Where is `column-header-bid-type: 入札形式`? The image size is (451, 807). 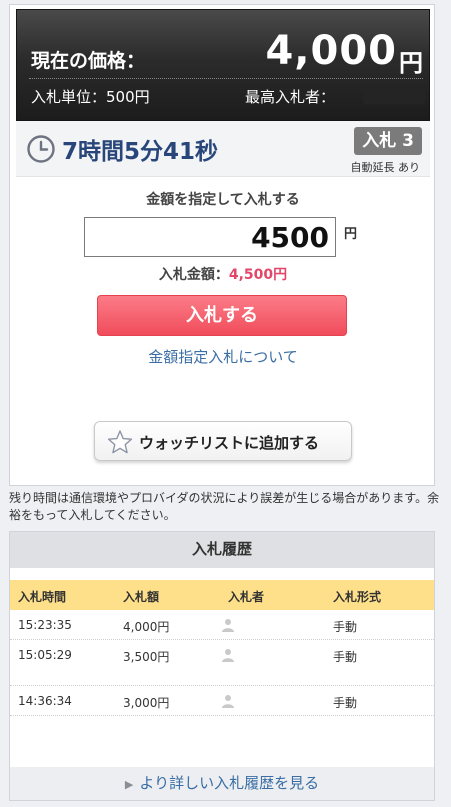 column-header-bid-type: 入札形式 is located at coordinates (357, 597).